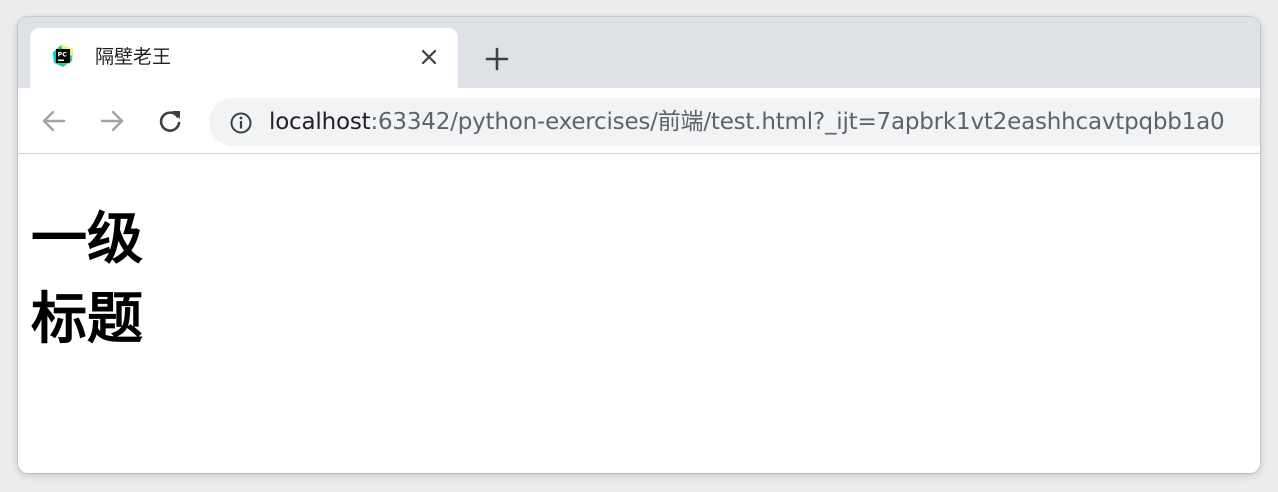  What do you see at coordinates (170, 121) in the screenshot?
I see `reload-icon` at bounding box center [170, 121].